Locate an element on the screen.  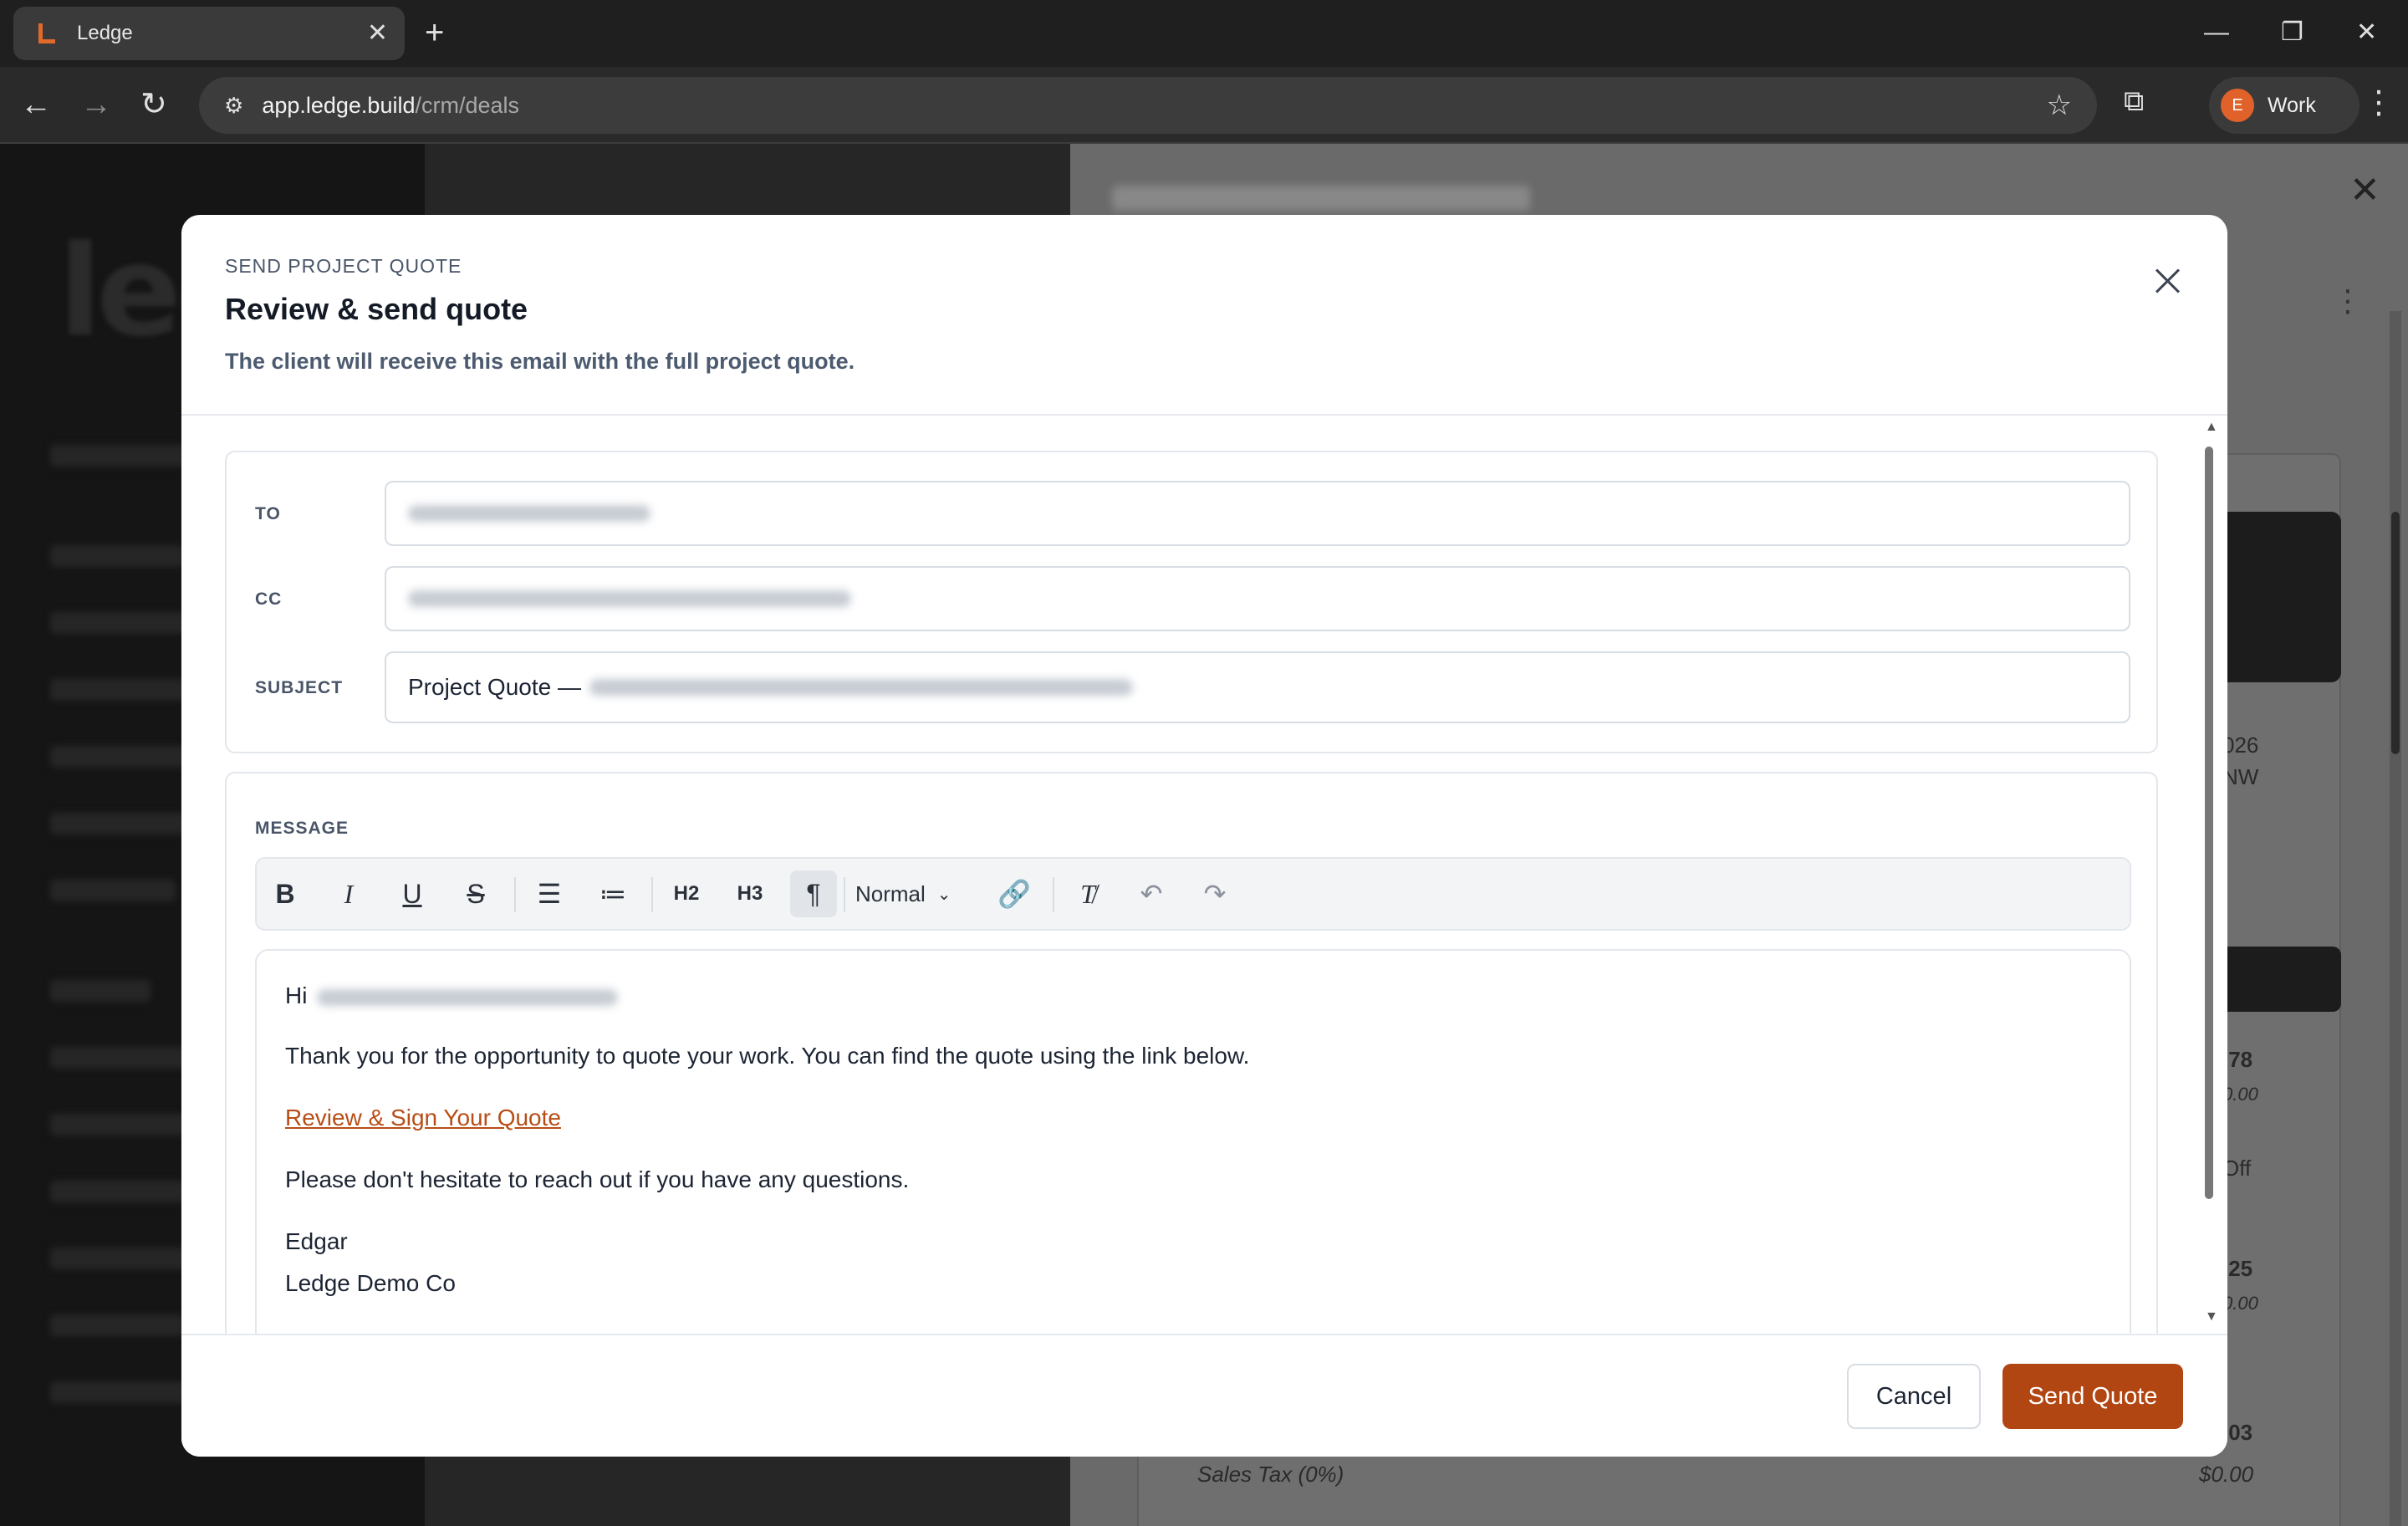
drawer-close-icon: ✕ is located at coordinates (2364, 190).